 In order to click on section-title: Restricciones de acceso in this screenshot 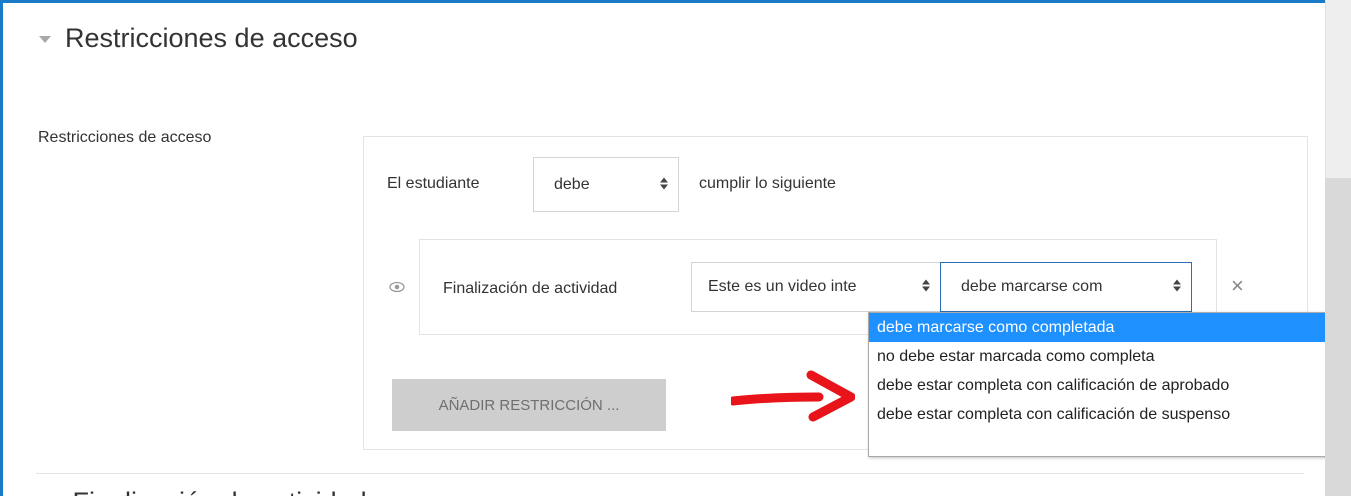, I will do `click(211, 38)`.